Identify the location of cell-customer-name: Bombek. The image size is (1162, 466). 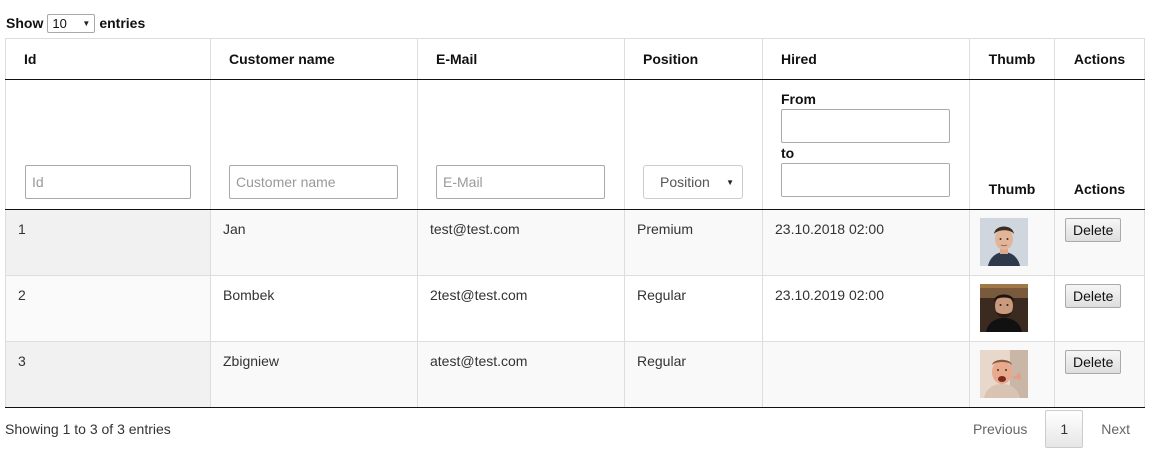
(314, 308).